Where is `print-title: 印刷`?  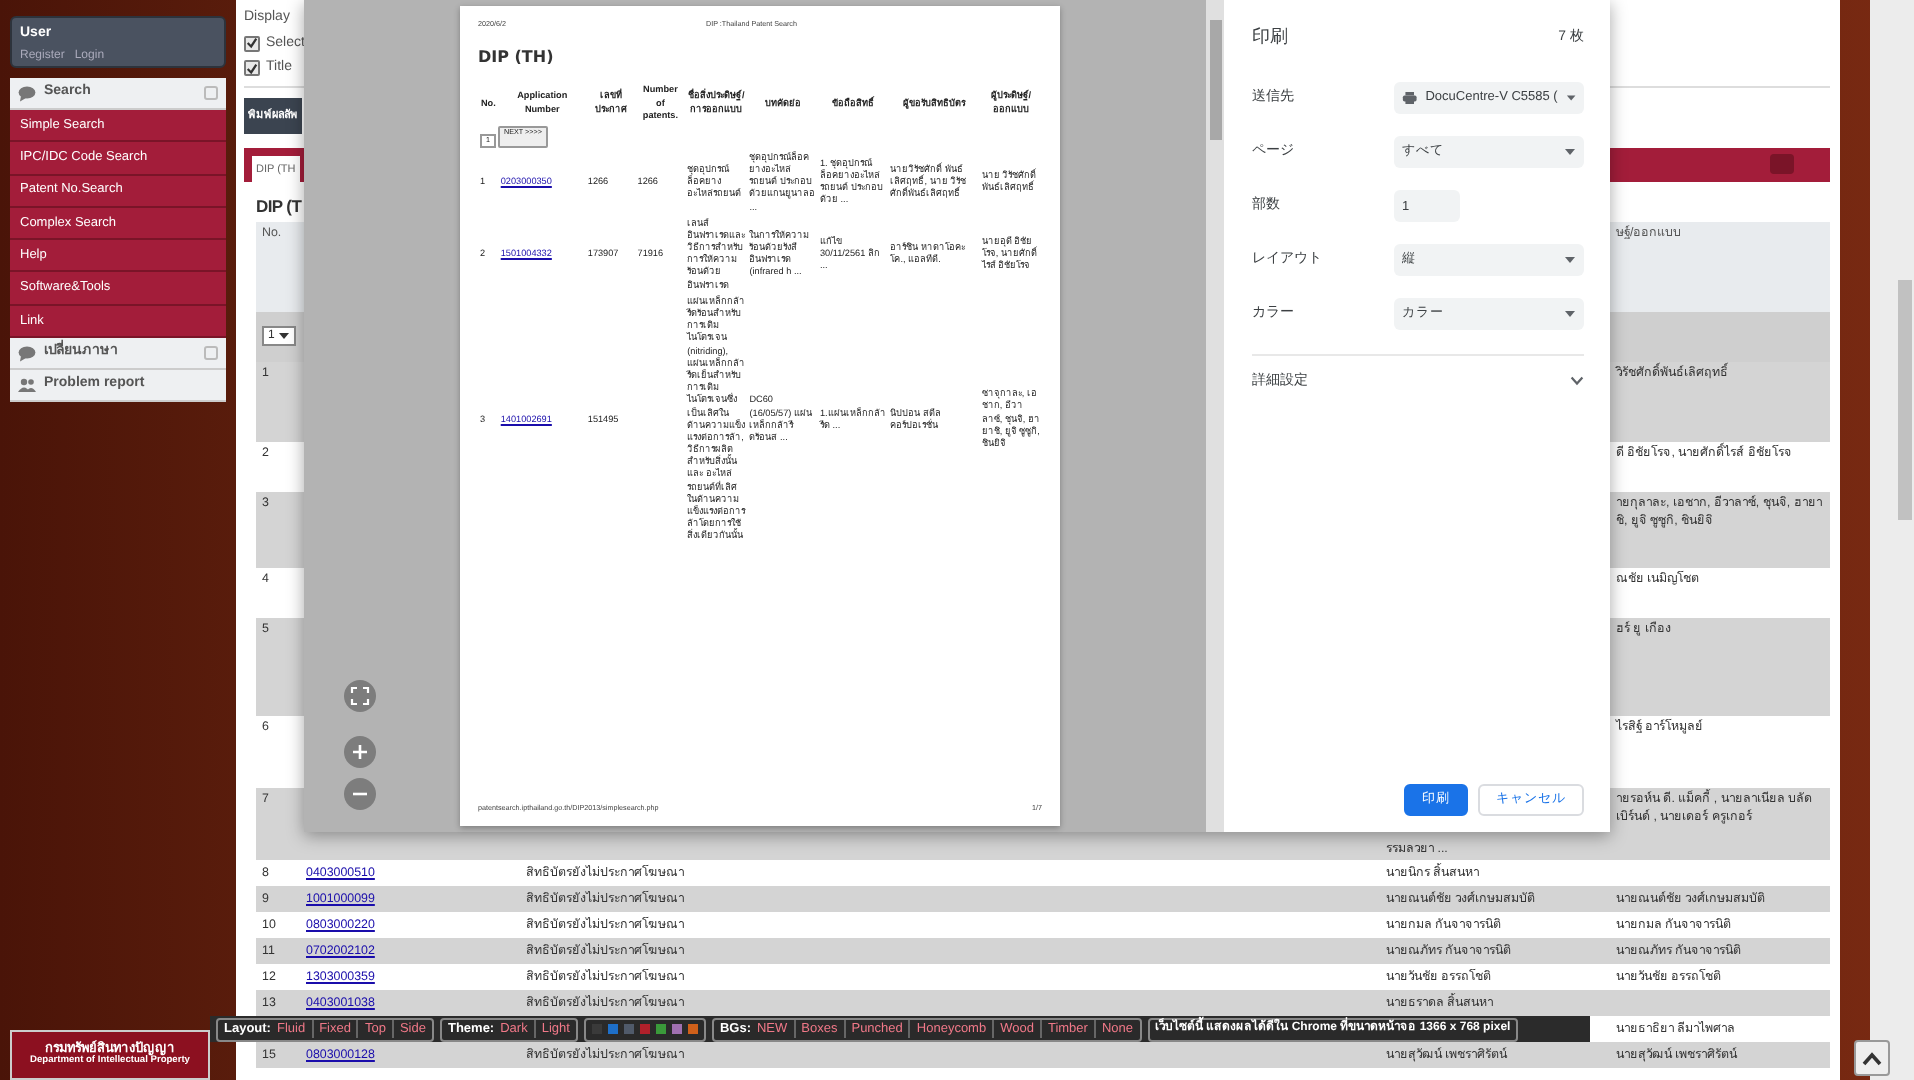 print-title: 印刷 is located at coordinates (1270, 37).